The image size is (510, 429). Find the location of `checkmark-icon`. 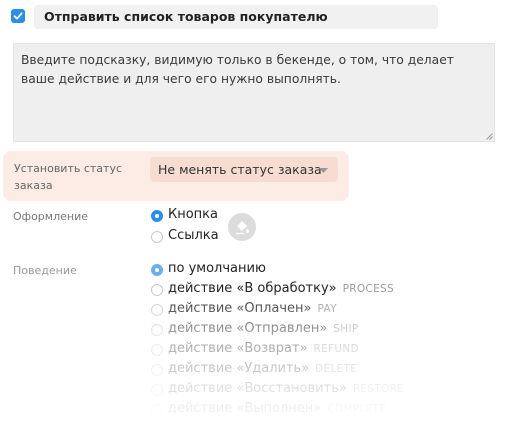

checkmark-icon is located at coordinates (18, 16).